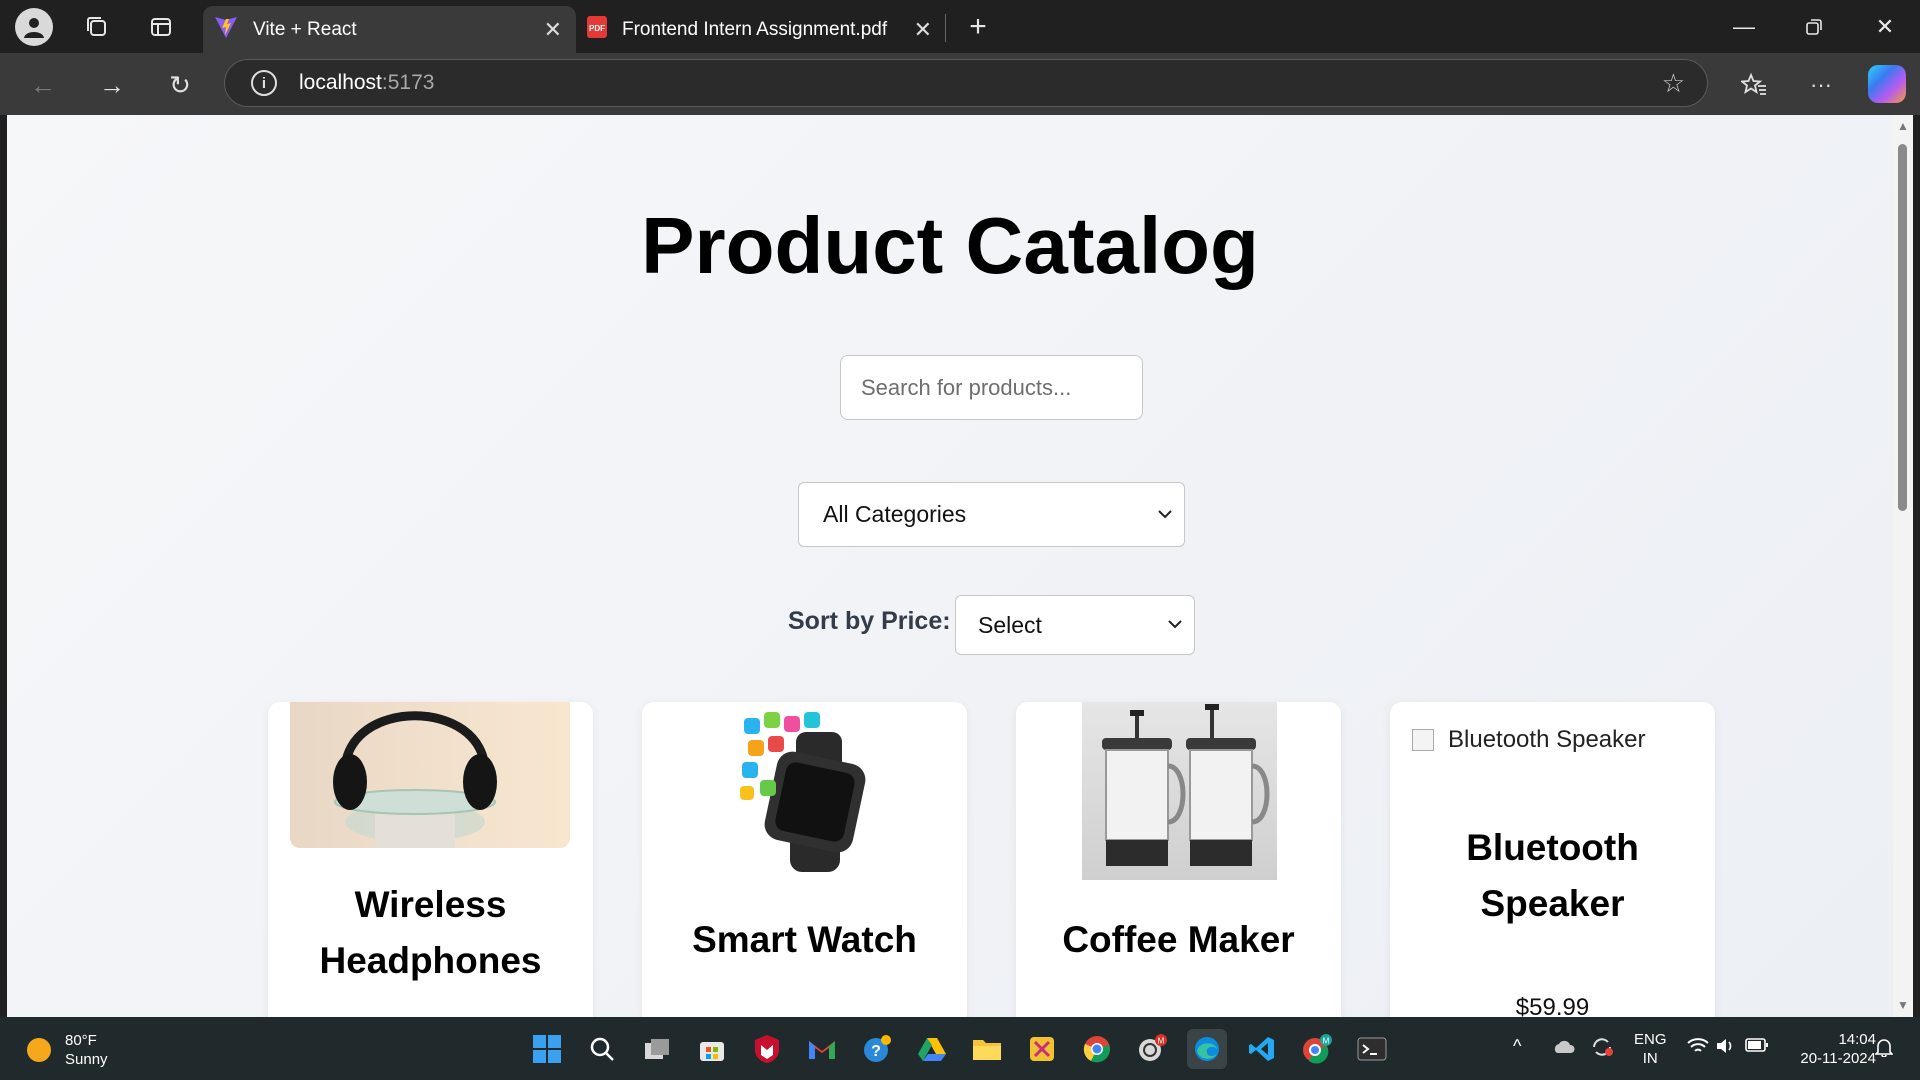 This screenshot has height=1080, width=1920. What do you see at coordinates (1673, 83) in the screenshot?
I see `favorite-star-icon: ☆` at bounding box center [1673, 83].